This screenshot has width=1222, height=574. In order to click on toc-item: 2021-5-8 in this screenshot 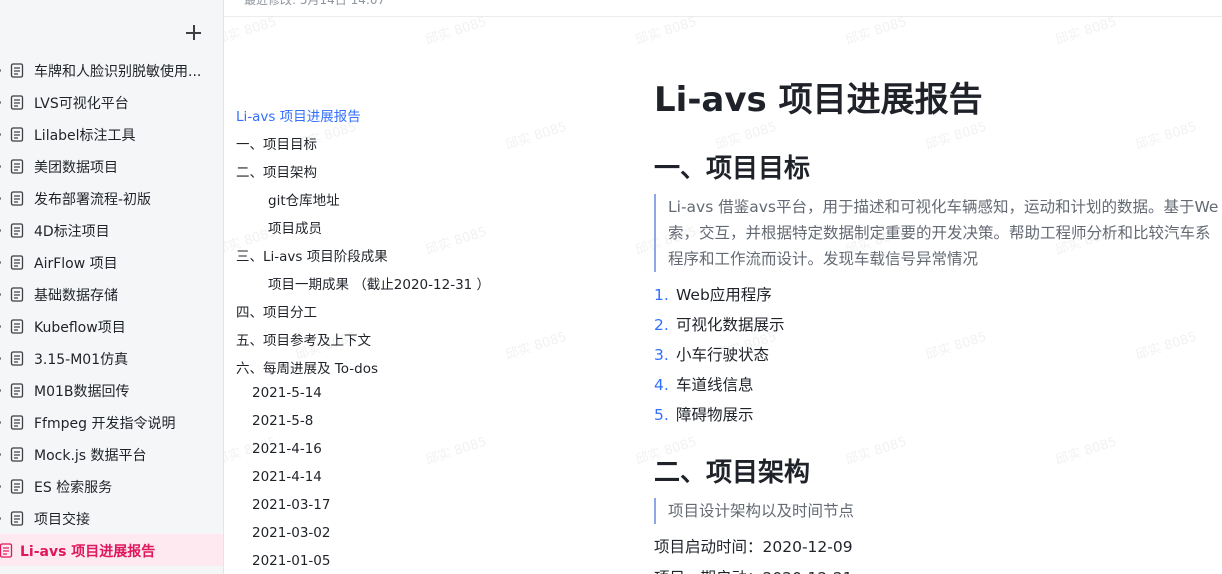, I will do `click(282, 421)`.